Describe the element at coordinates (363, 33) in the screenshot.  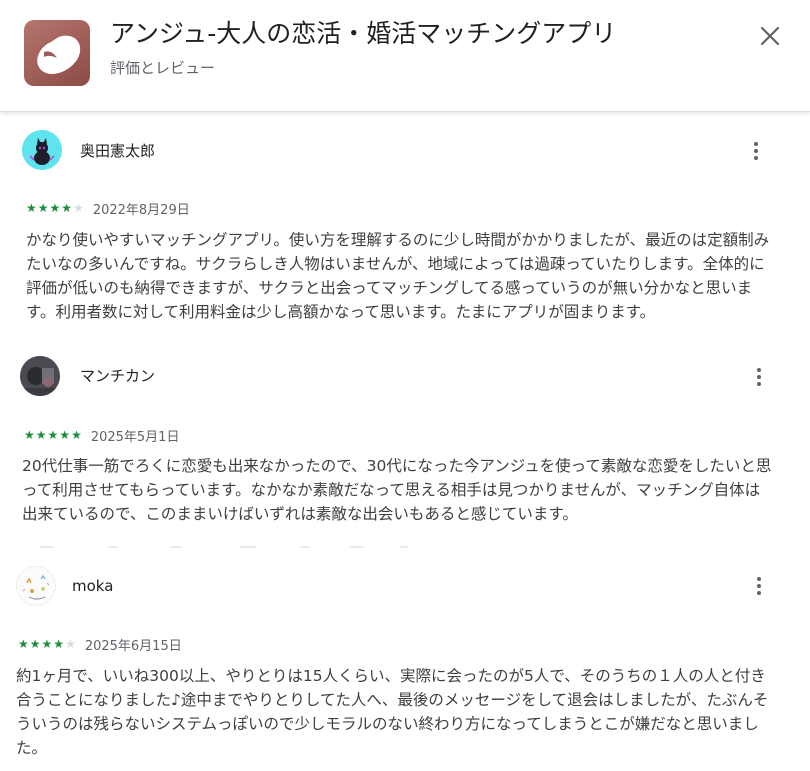
I see `app-title: アンジュ-大人の恋活・婚活マッチングアプリ` at that location.